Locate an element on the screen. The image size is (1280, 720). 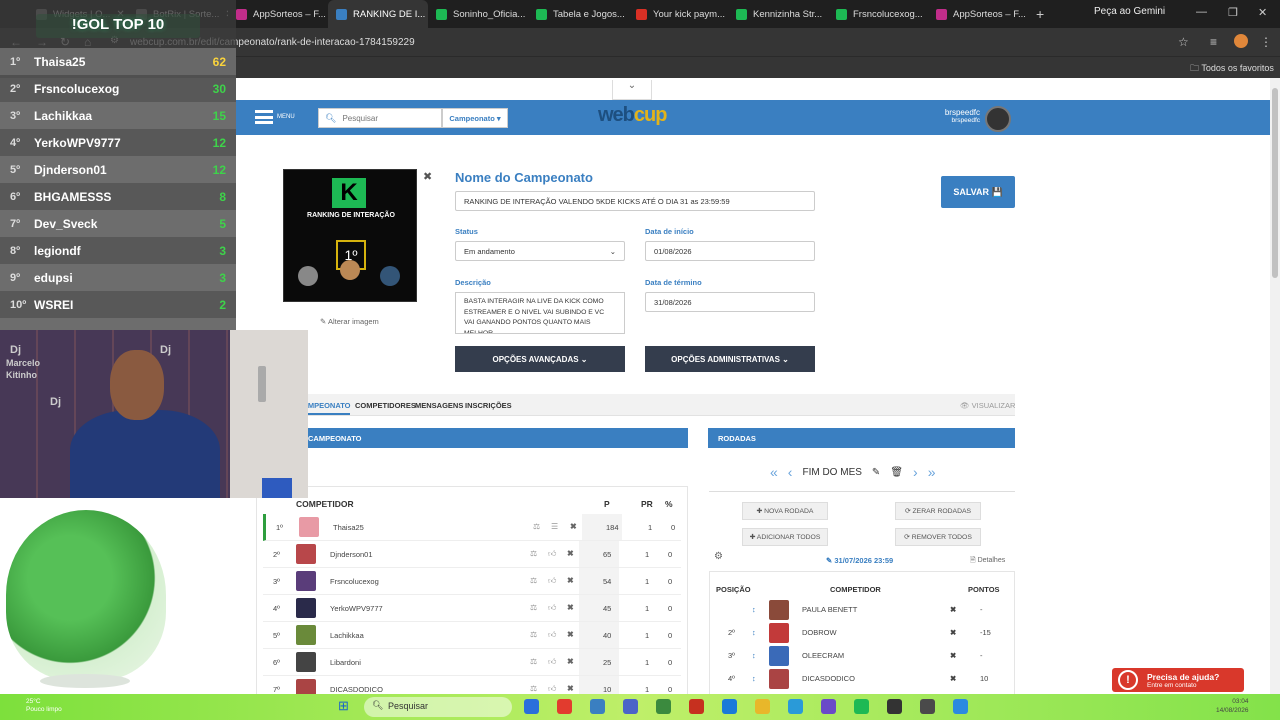
save-button: SALVAR 💾 is located at coordinates (978, 192).